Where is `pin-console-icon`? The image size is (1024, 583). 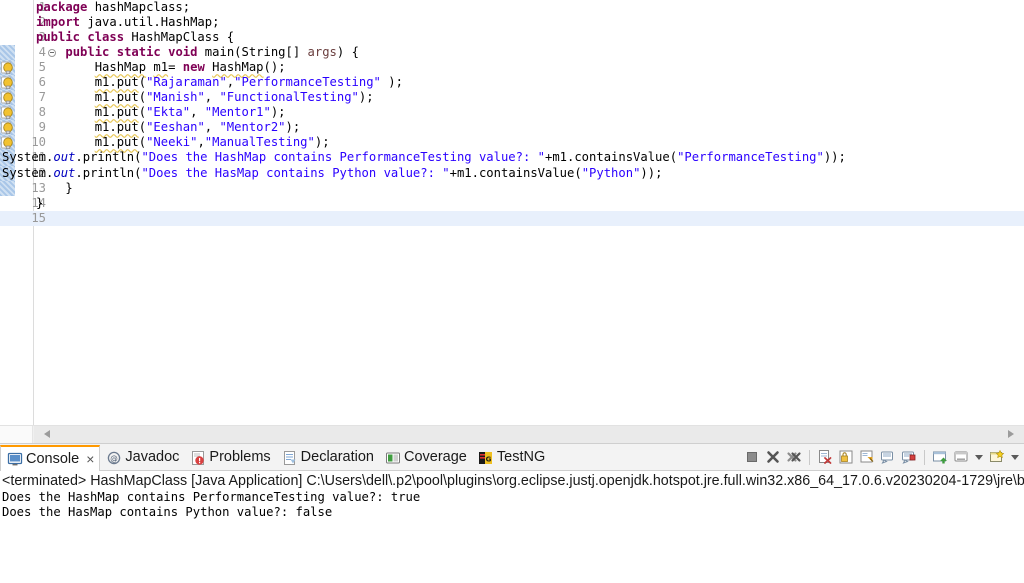 pin-console-icon is located at coordinates (867, 457).